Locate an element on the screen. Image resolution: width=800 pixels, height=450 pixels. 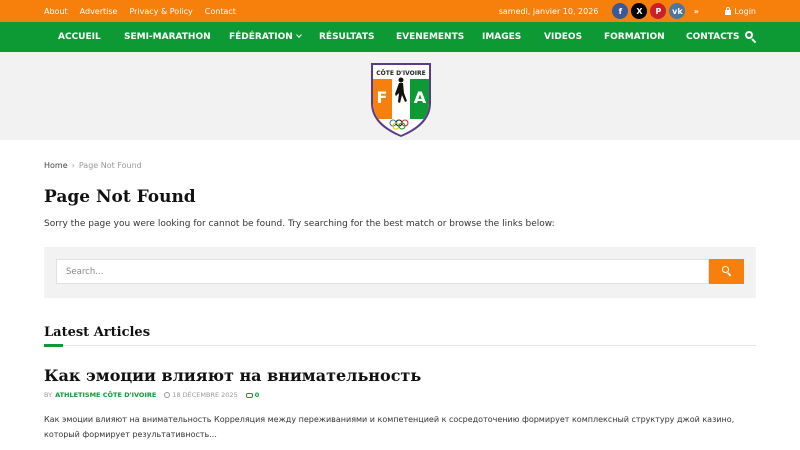
nav-item-contacts: CONTACTS is located at coordinates (712, 37).